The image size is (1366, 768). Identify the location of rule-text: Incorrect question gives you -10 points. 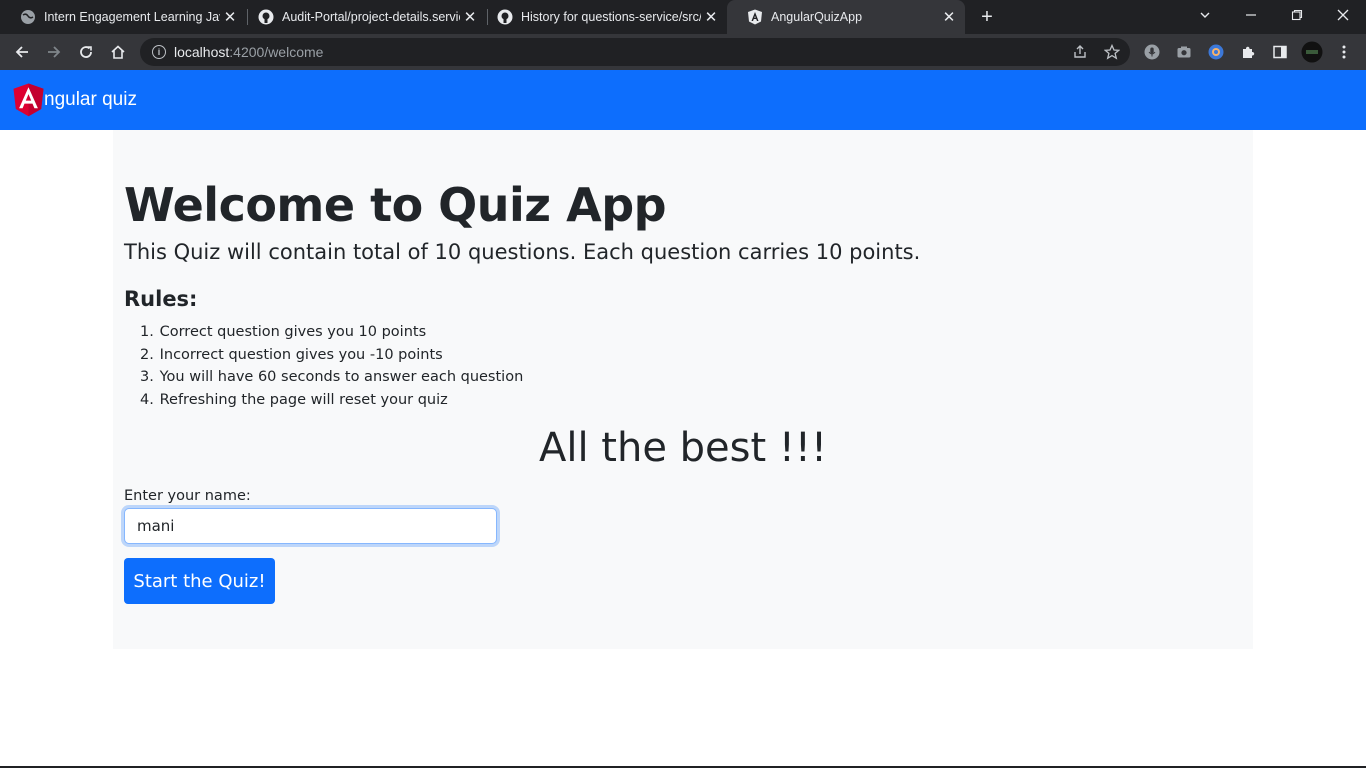
(301, 354).